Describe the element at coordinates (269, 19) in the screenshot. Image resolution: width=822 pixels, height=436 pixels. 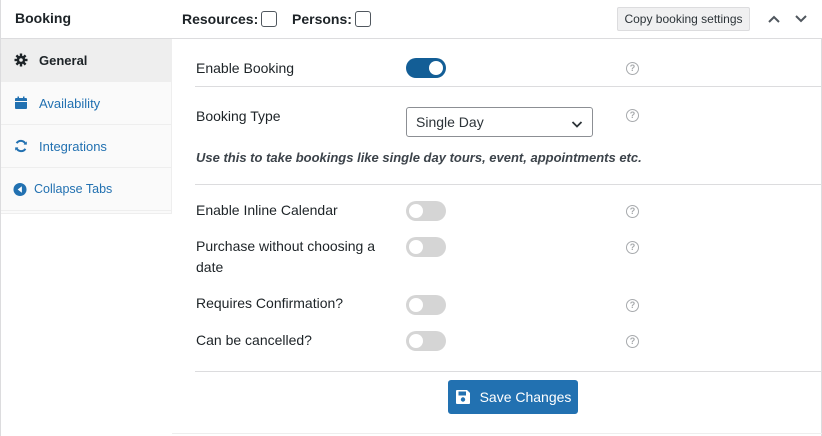
I see `resources-checkbox` at that location.